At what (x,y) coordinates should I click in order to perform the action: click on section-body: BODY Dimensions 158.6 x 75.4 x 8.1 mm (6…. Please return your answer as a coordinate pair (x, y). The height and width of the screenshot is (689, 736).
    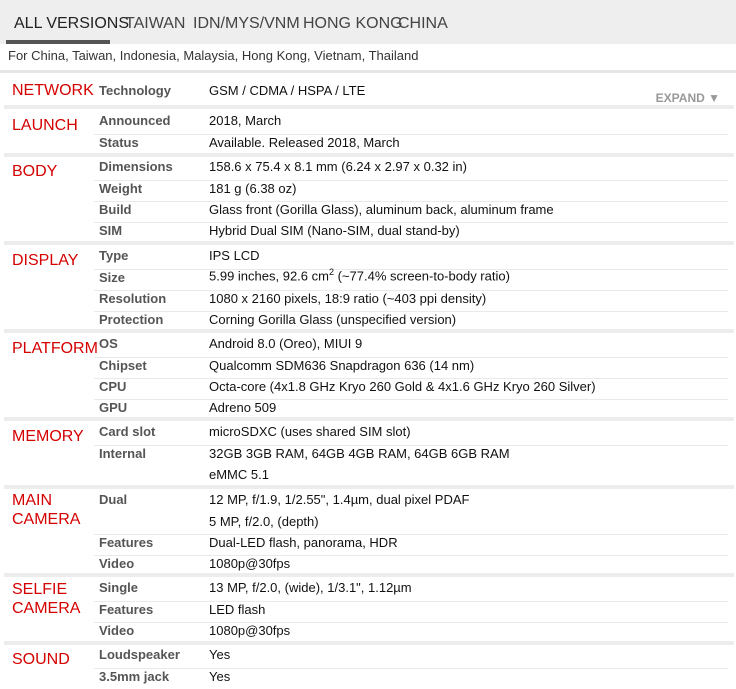
    Looking at the image, I should click on (369, 197).